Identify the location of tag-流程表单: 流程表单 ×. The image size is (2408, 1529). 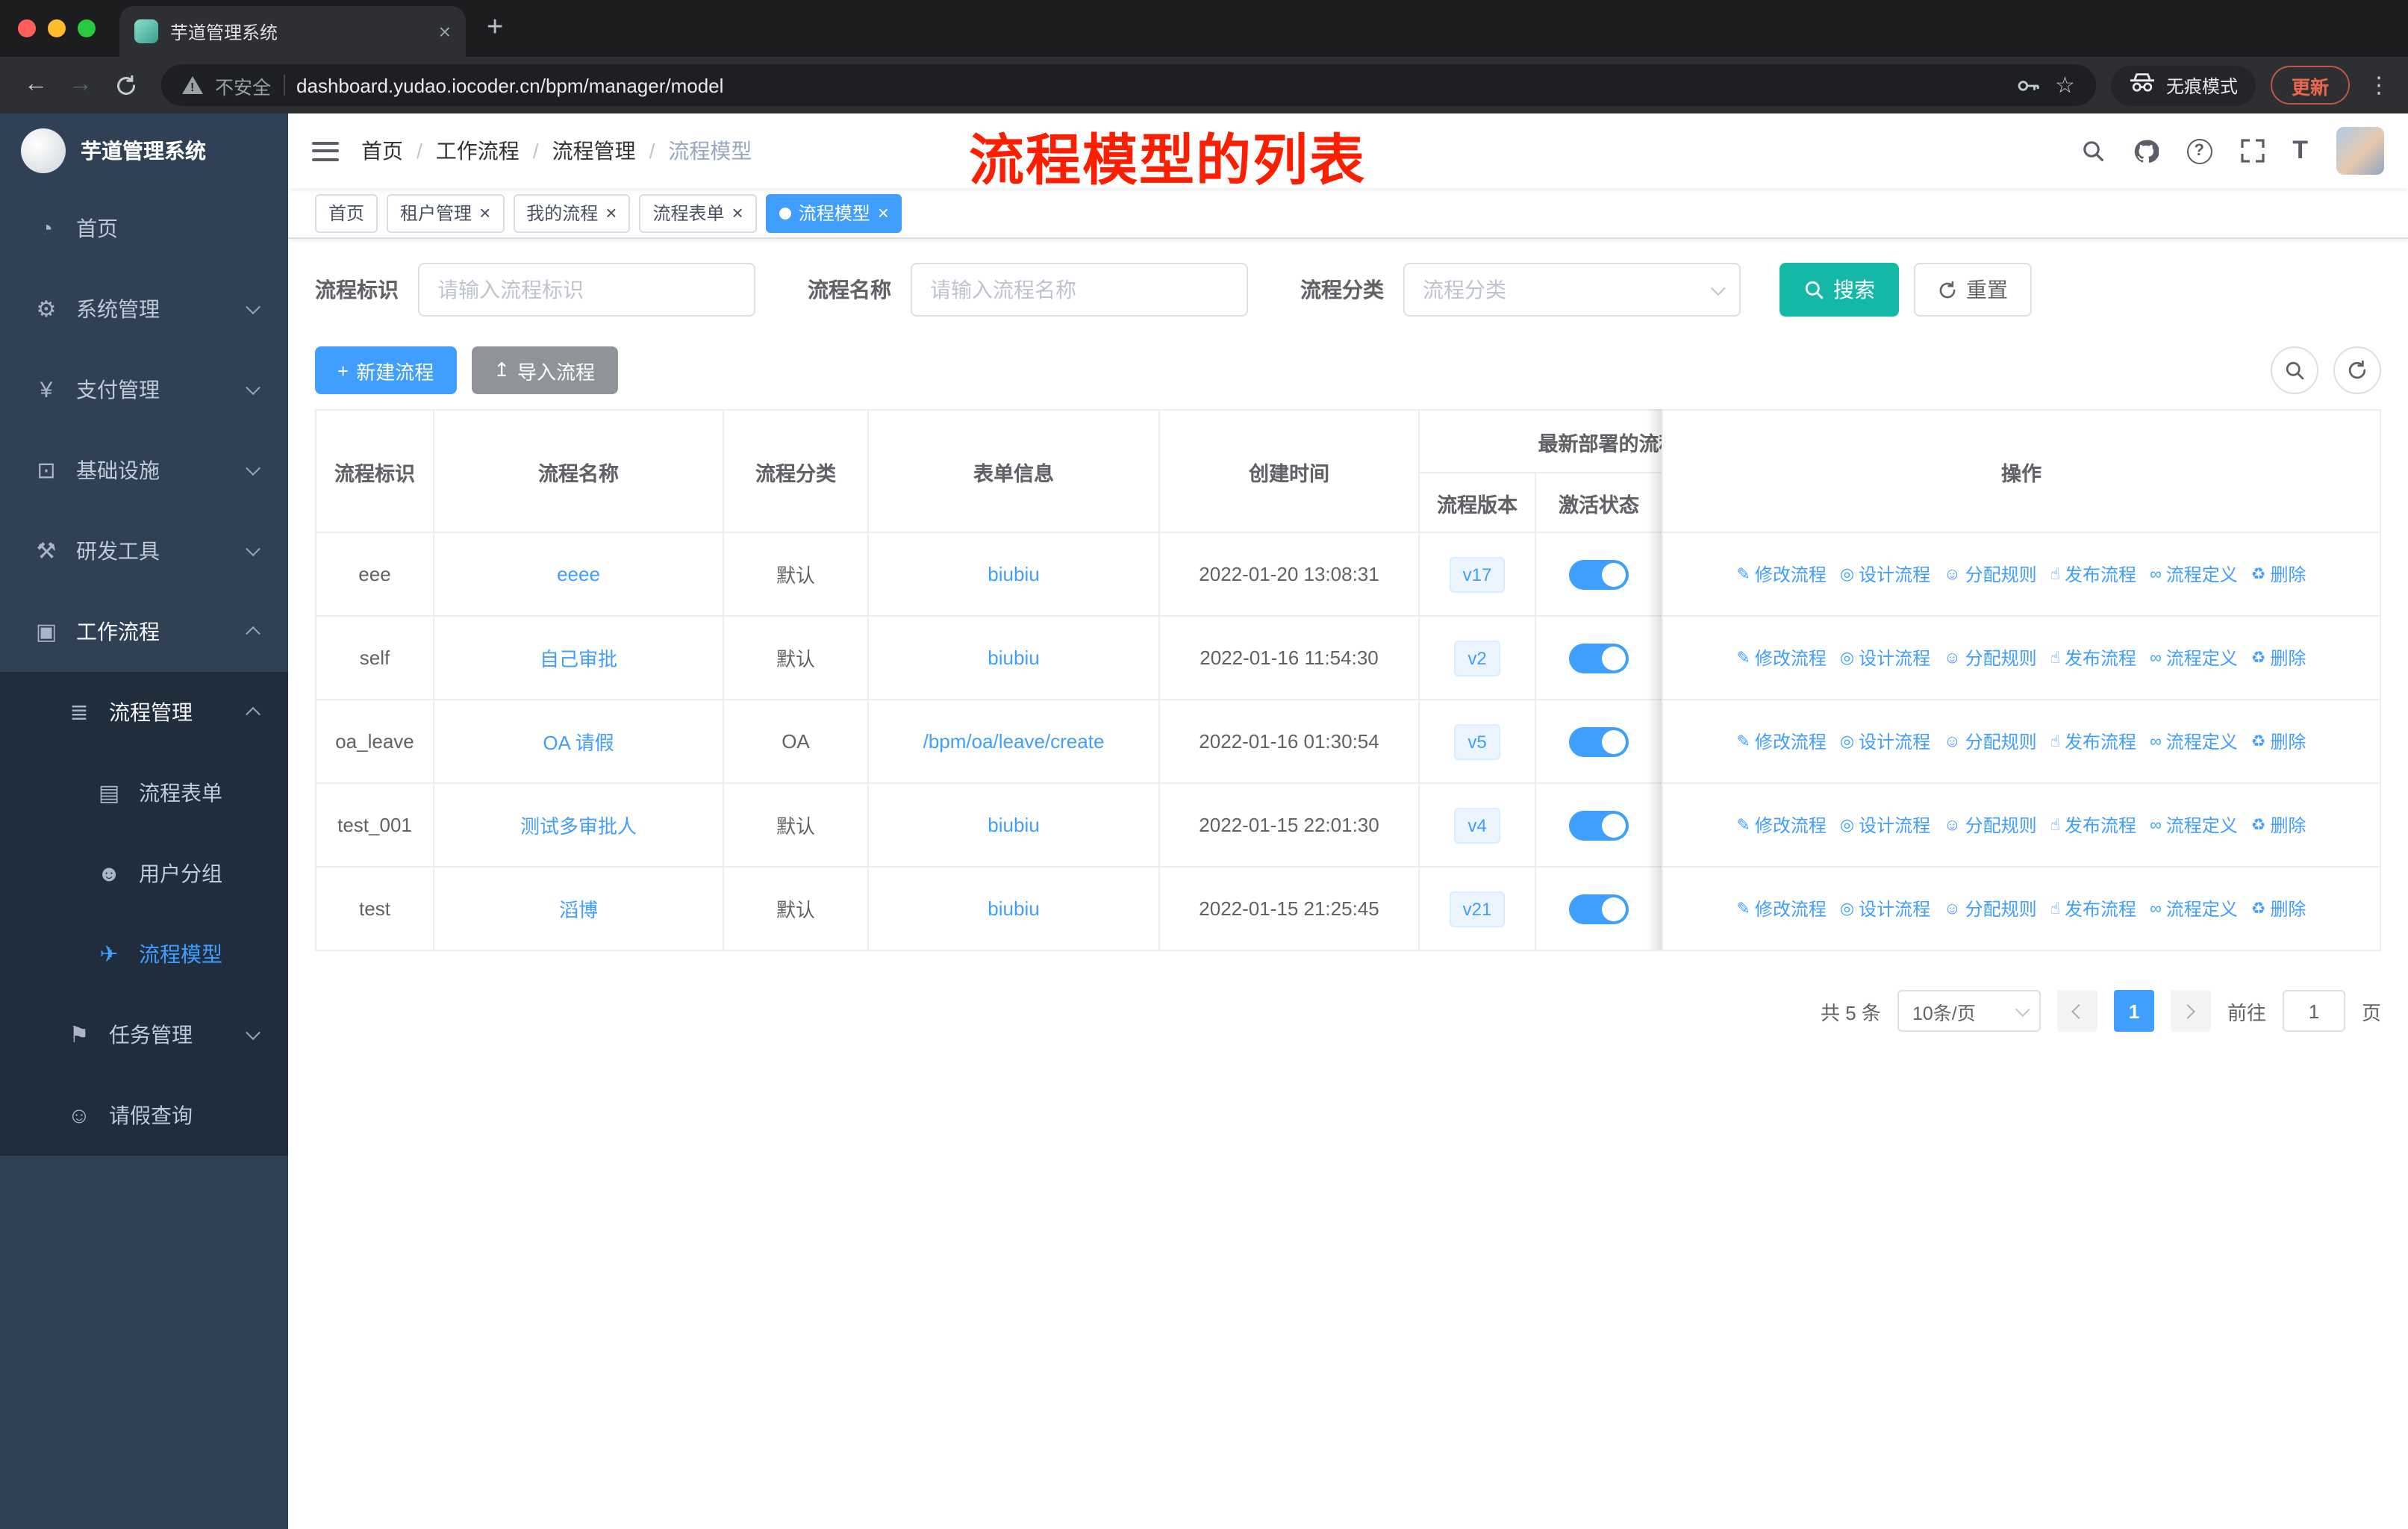
(698, 213).